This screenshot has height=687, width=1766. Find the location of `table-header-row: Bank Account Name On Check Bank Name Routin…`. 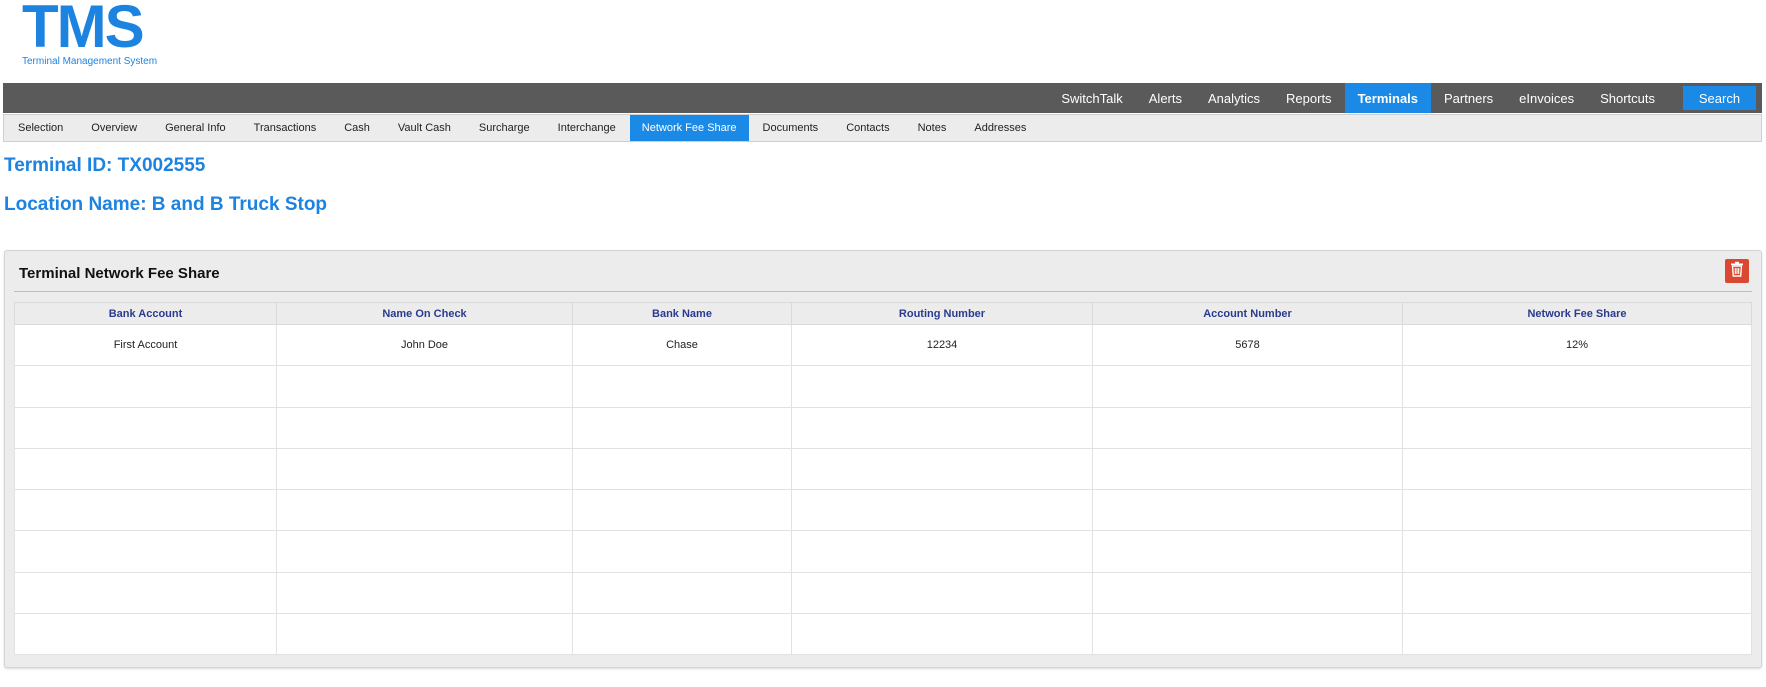

table-header-row: Bank Account Name On Check Bank Name Routin… is located at coordinates (883, 313).